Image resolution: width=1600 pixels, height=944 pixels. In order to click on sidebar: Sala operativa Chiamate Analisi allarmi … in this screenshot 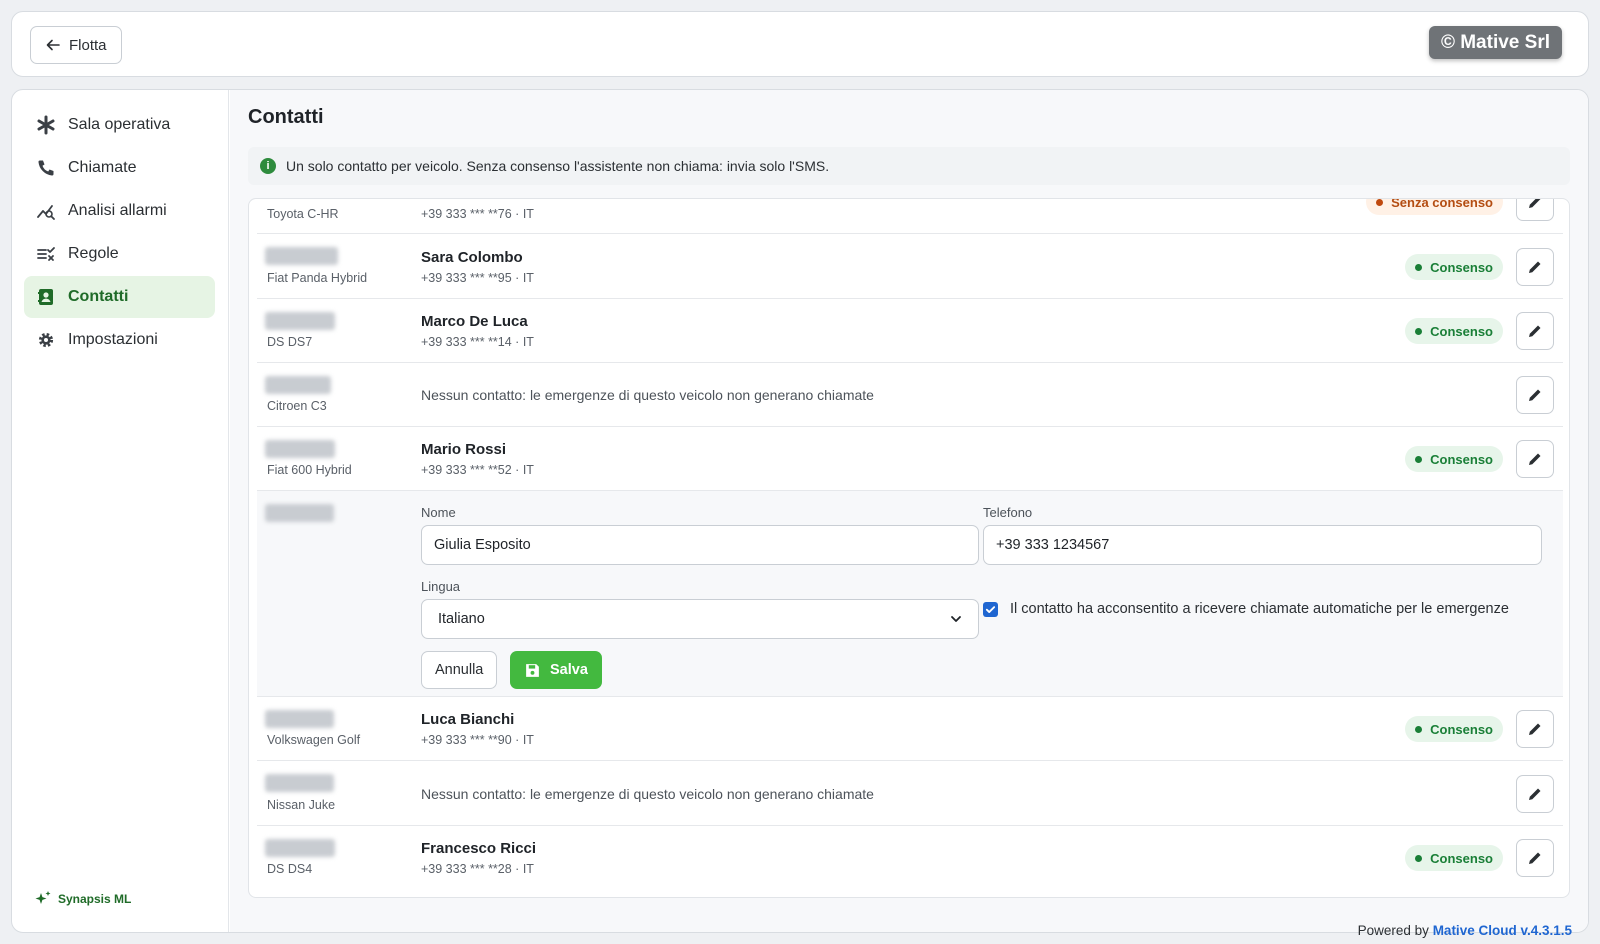, I will do `click(120, 511)`.